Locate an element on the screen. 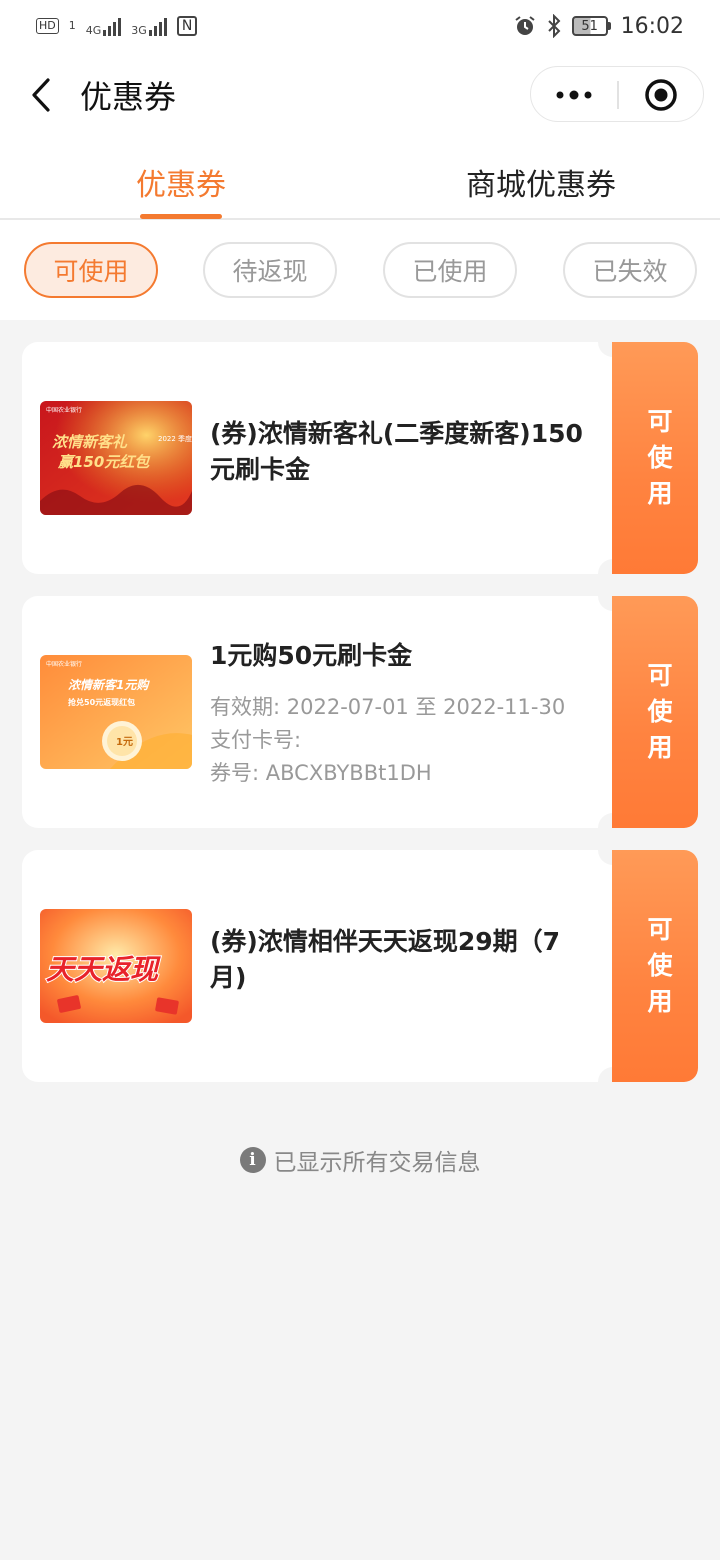 The image size is (720, 1560). coupon-title: (券)浓情相伴天天返现29期（7月) is located at coordinates (385, 959).